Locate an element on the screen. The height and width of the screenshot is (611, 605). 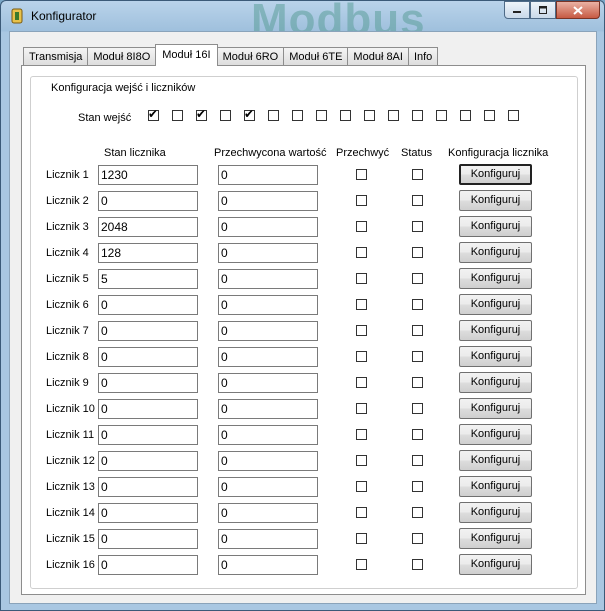
input-state-checkbox-1: ✔ is located at coordinates (153, 114).